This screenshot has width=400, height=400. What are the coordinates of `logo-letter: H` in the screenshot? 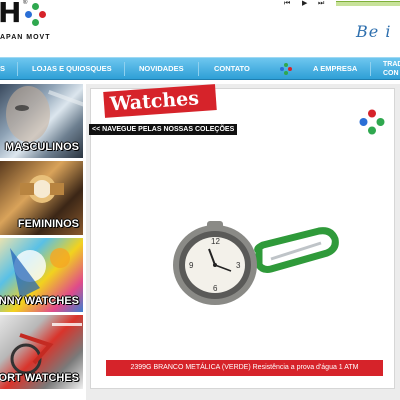 It's located at (10, 14).